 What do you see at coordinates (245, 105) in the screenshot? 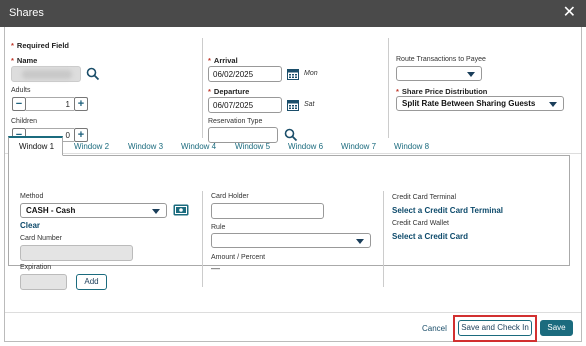
I see `departure-date-input: 06/07/2025` at bounding box center [245, 105].